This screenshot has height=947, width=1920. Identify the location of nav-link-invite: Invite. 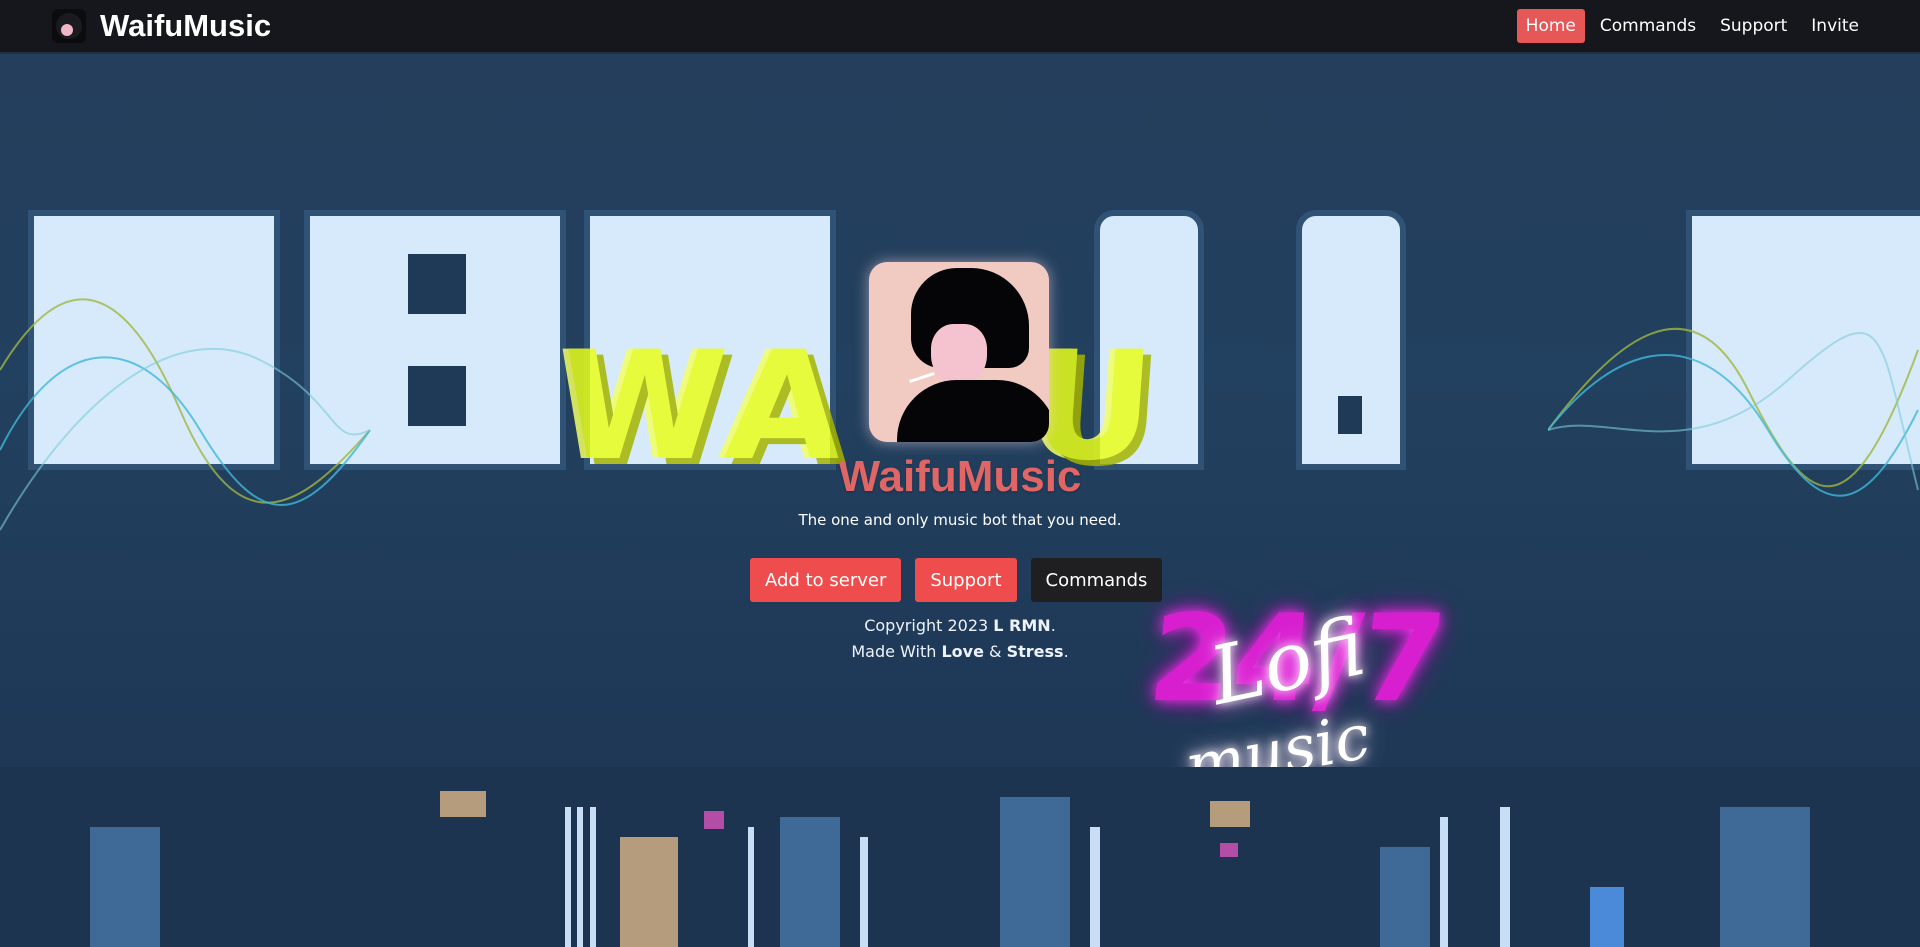
(1835, 26).